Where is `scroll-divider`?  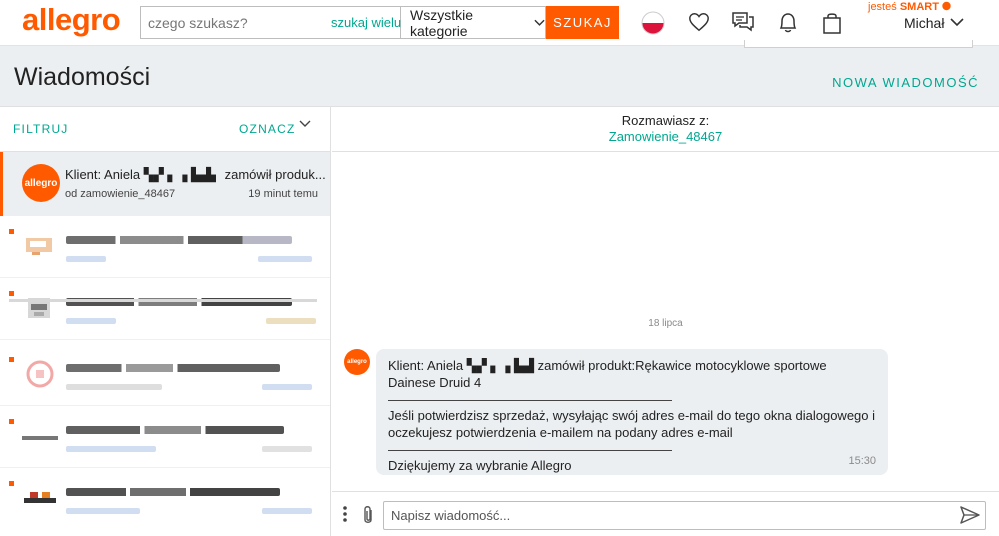 scroll-divider is located at coordinates (163, 300).